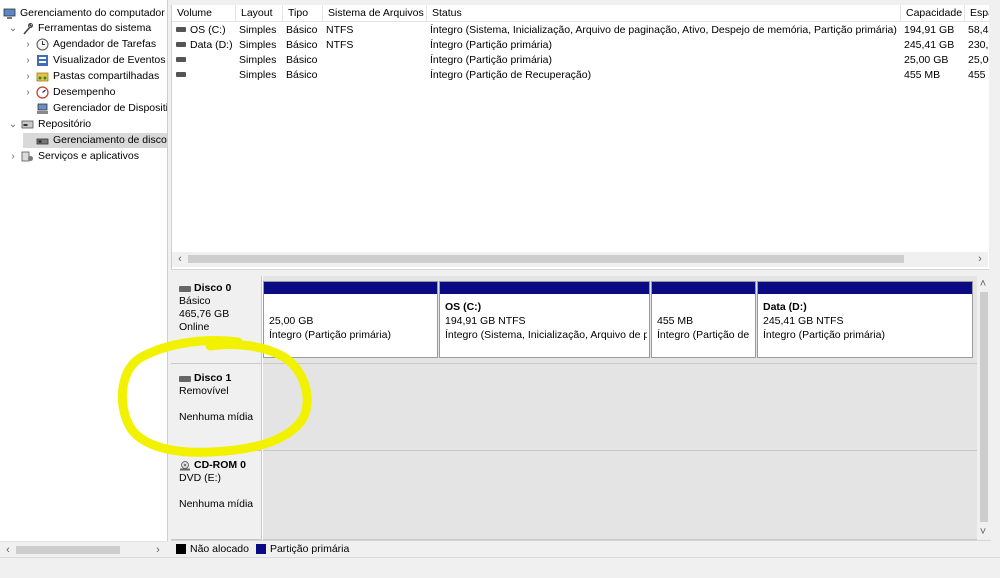  I want to click on tree-item-label: Agendador de Tarefas, so click(105, 44).